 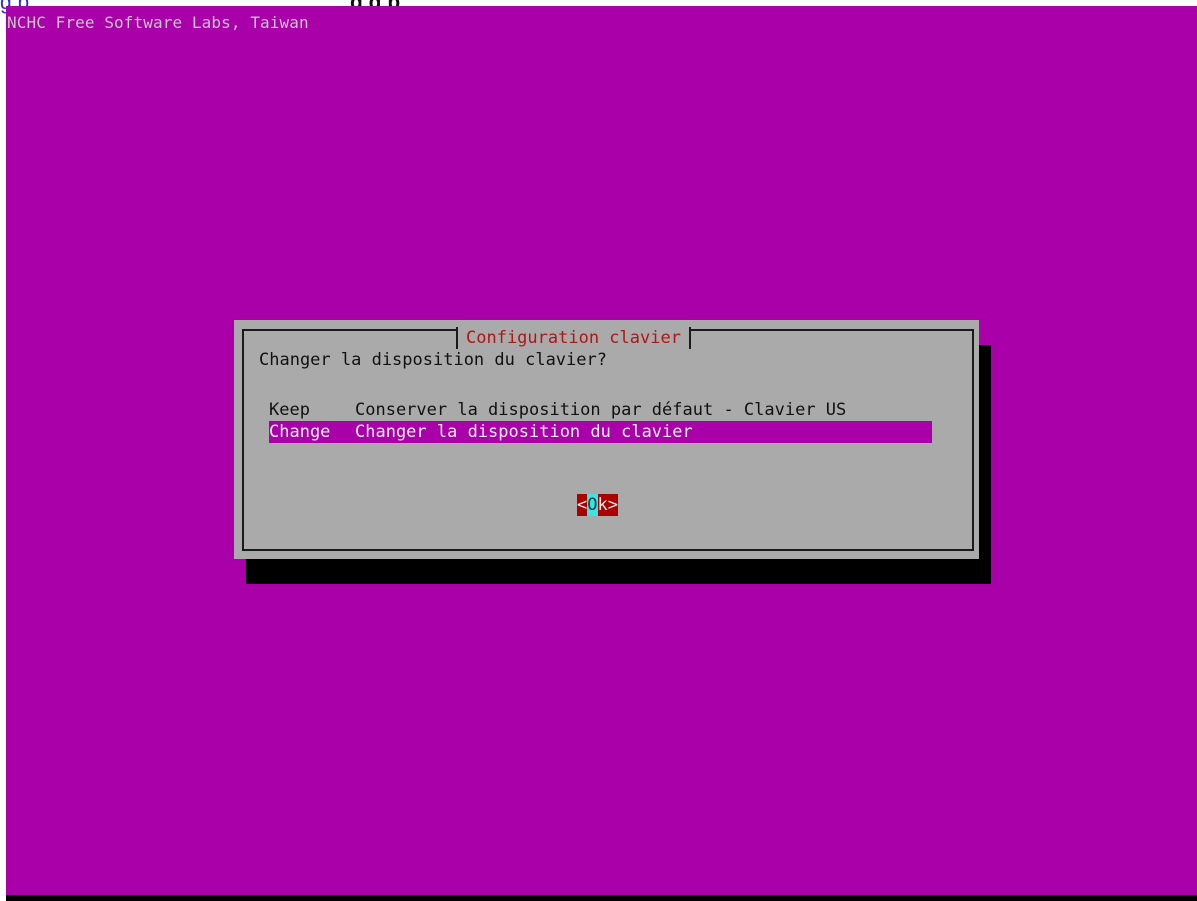 I want to click on dialog-title: Configuration clavier, so click(x=573, y=338).